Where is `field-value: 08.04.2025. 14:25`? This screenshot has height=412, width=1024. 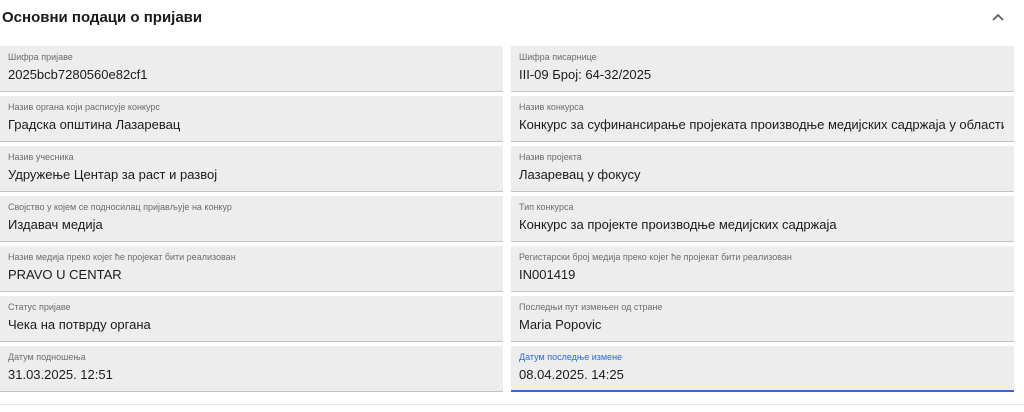
field-value: 08.04.2025. 14:25 is located at coordinates (571, 374).